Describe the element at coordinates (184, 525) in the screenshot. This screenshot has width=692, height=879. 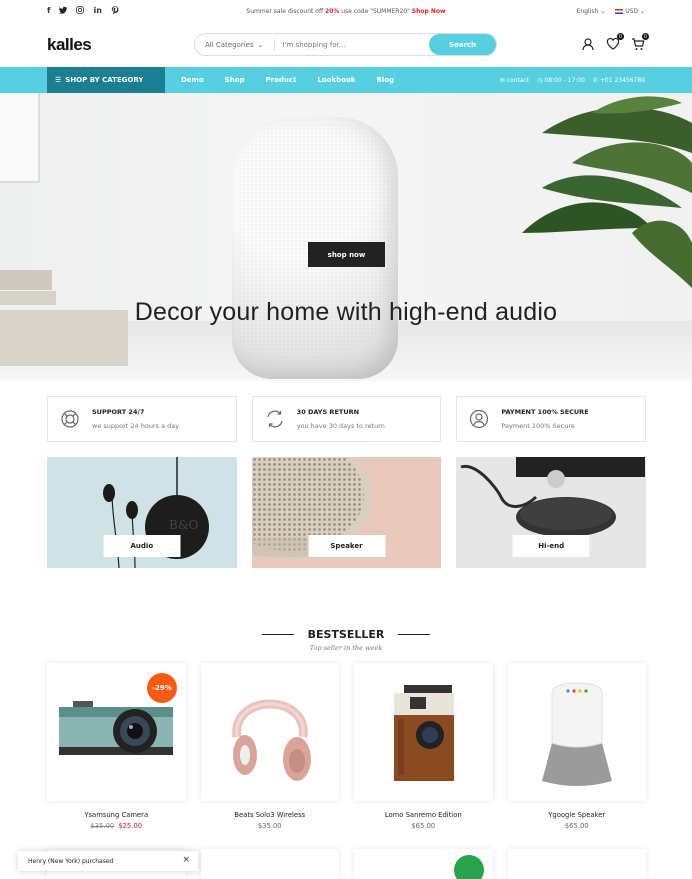
I see `svg-text: B&O` at that location.